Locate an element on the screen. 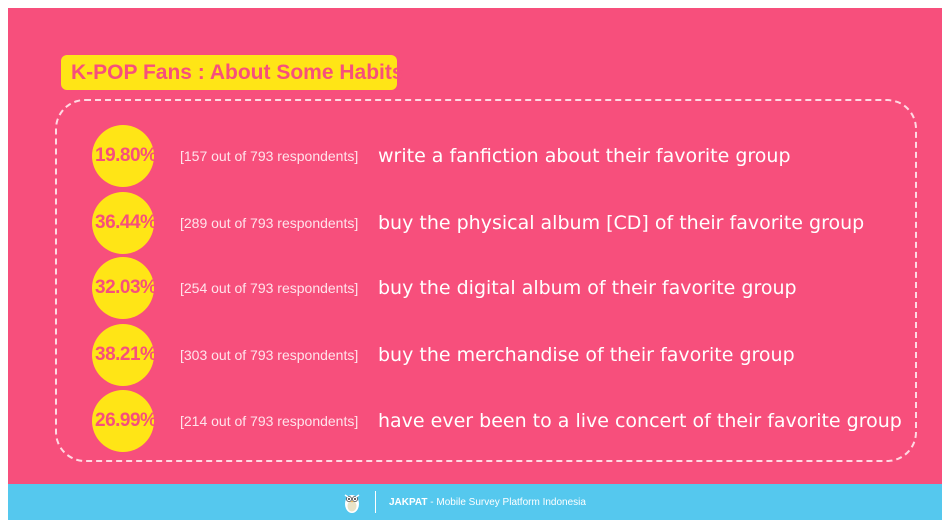 This screenshot has width=950, height=520. percent-value: 32.03% is located at coordinates (126, 287).